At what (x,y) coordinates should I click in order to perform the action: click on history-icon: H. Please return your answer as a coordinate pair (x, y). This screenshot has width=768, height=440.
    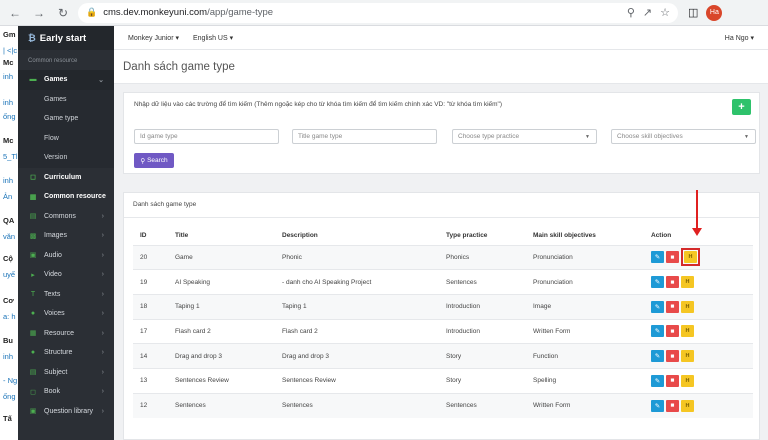
    Looking at the image, I should click on (687, 380).